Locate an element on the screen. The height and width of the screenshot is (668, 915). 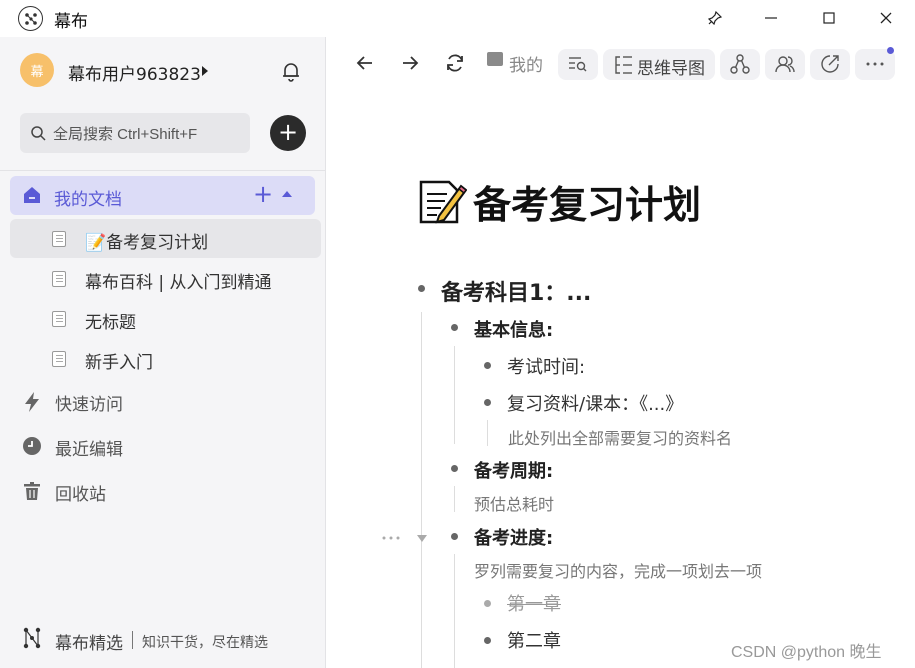
username: 幕布用户963823 is located at coordinates (134, 72).